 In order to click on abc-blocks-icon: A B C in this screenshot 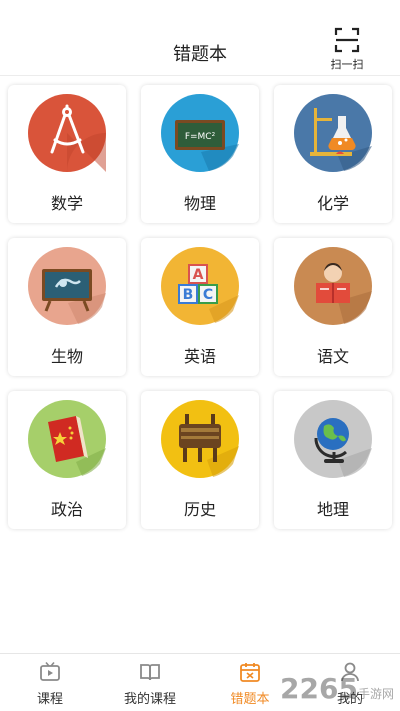, I will do `click(200, 286)`.